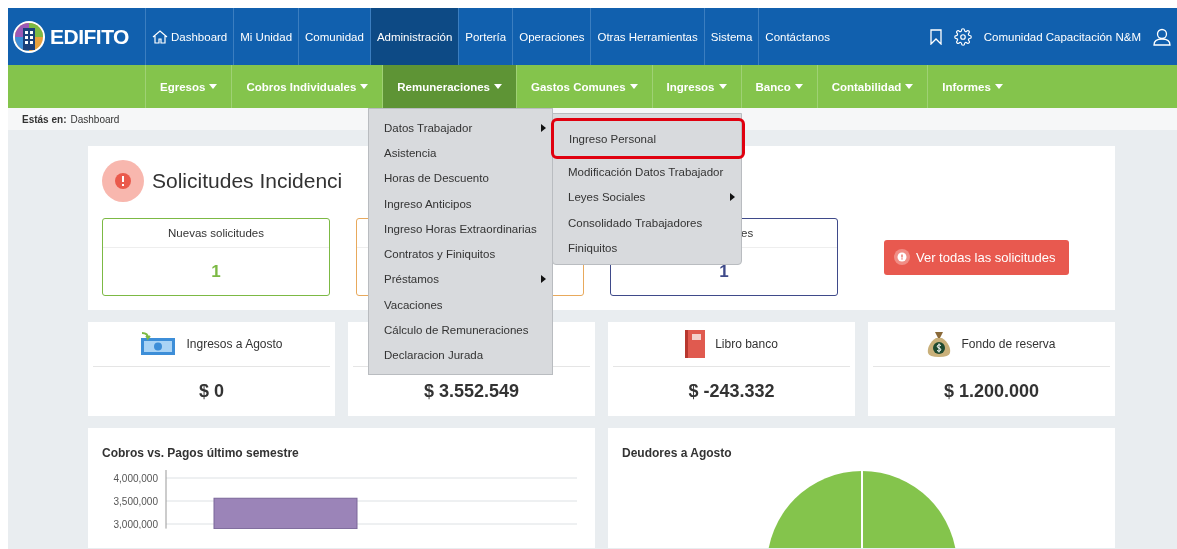 The height and width of the screenshot is (549, 1177). What do you see at coordinates (977, 257) in the screenshot?
I see `view-all-requests-button: Ver todas las solicitudes` at bounding box center [977, 257].